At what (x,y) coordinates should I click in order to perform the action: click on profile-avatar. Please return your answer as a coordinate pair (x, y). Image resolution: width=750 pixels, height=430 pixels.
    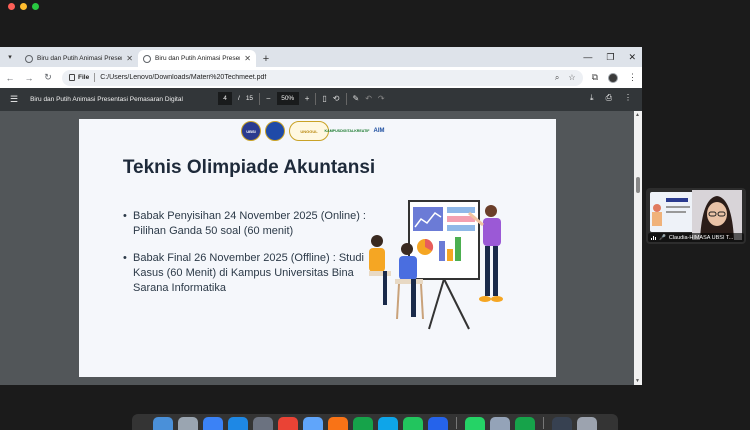
    Looking at the image, I should click on (613, 77).